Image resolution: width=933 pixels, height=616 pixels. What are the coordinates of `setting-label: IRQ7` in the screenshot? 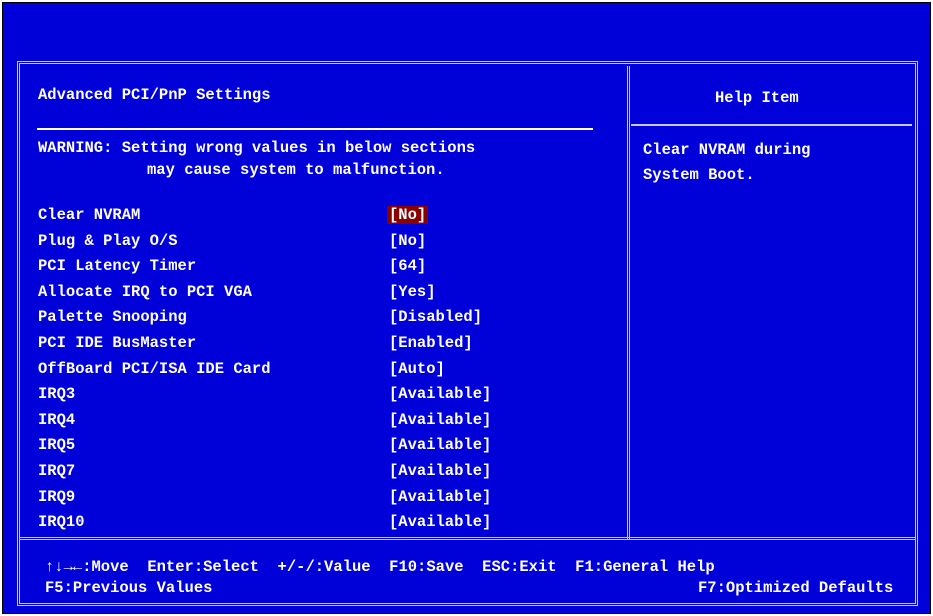 It's located at (57, 470).